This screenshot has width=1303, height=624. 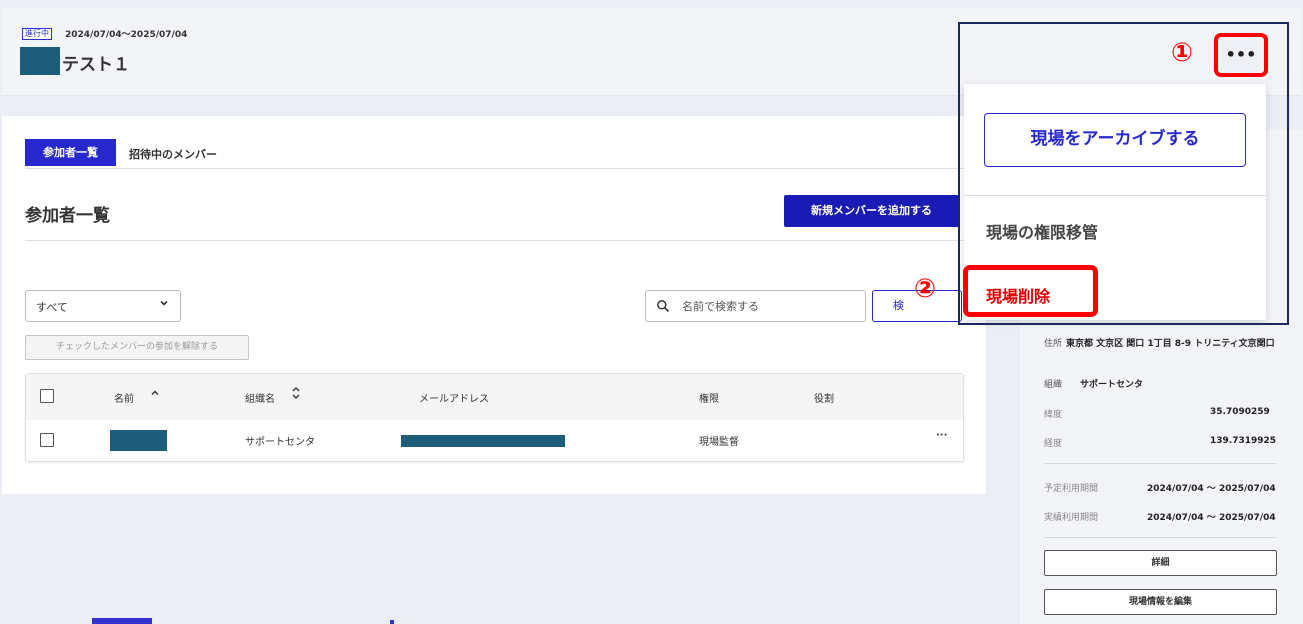 I want to click on select-all-checkbox, so click(x=47, y=396).